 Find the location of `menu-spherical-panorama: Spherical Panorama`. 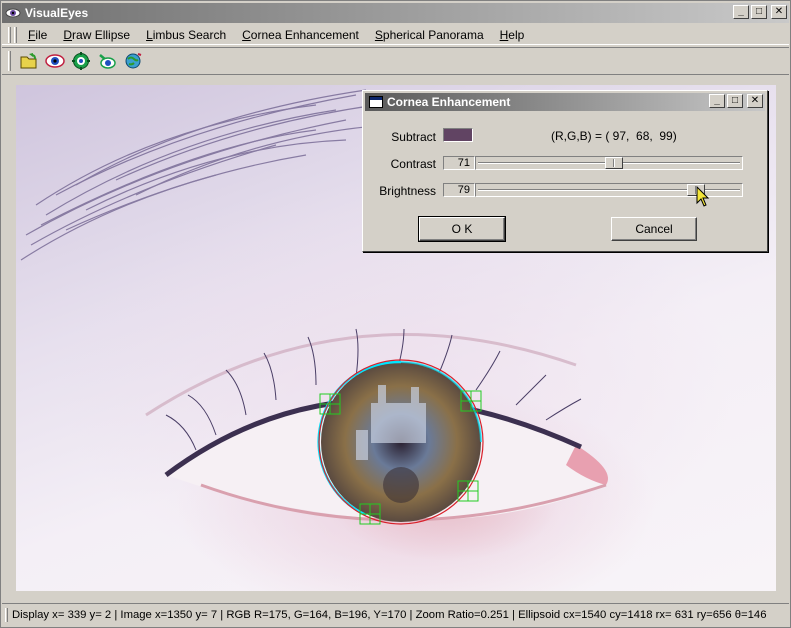

menu-spherical-panorama: Spherical Panorama is located at coordinates (429, 35).